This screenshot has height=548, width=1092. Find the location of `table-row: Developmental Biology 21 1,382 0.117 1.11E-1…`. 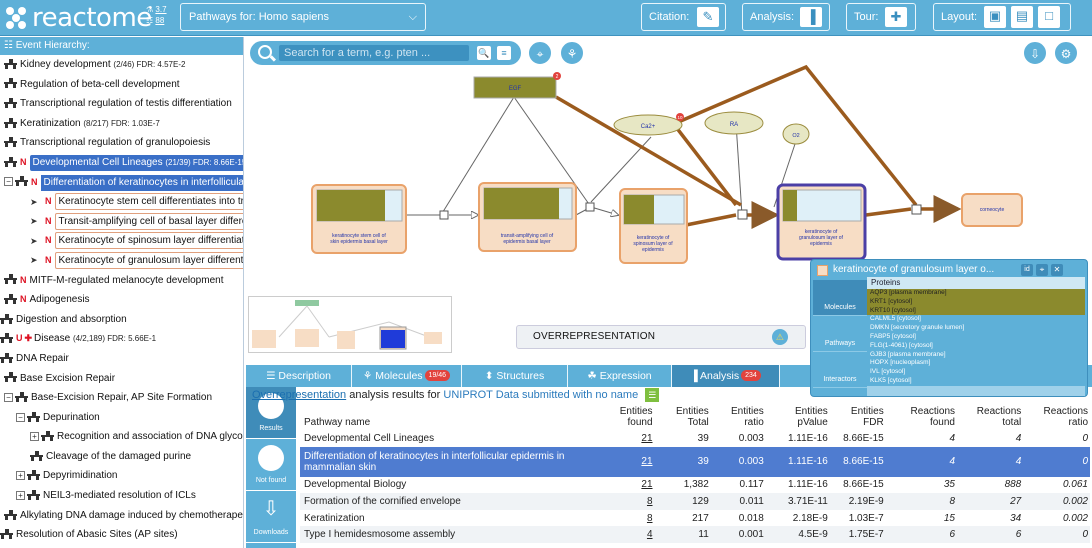

table-row: Developmental Biology 21 1,382 0.117 1.11E-1… is located at coordinates (695, 485).